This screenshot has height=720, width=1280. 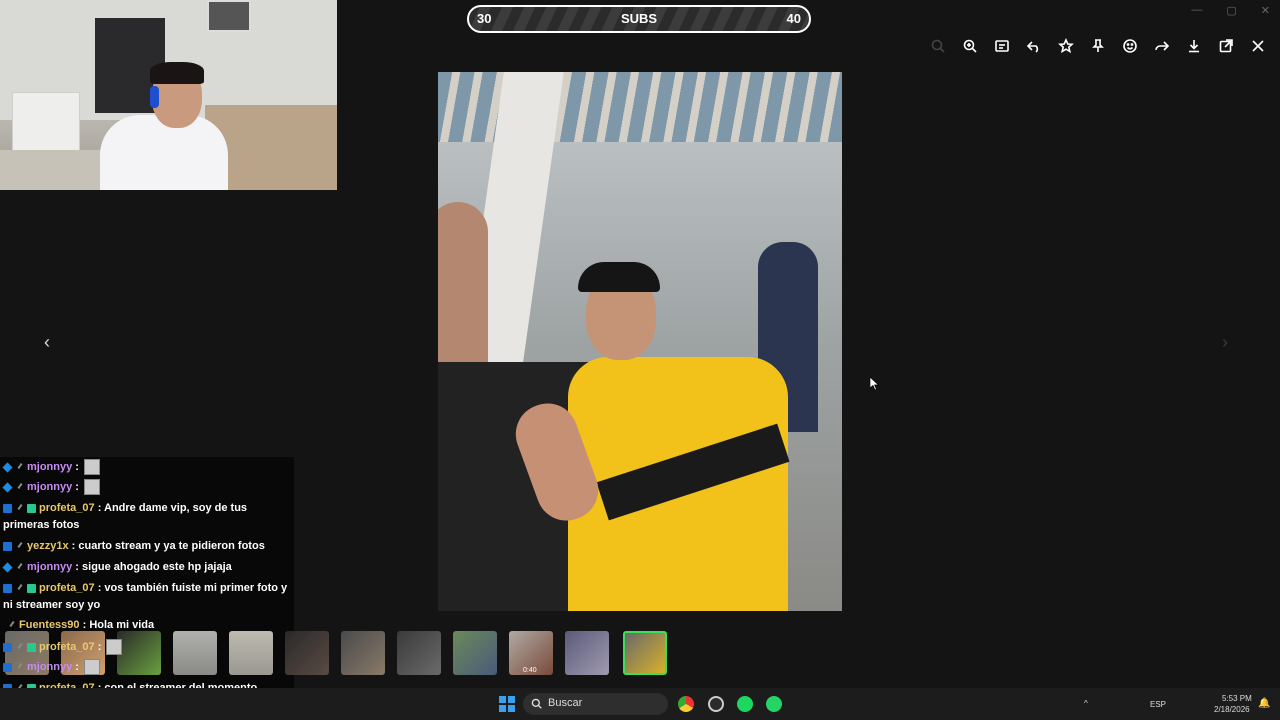 I want to click on windows-start-icon, so click(x=507, y=704).